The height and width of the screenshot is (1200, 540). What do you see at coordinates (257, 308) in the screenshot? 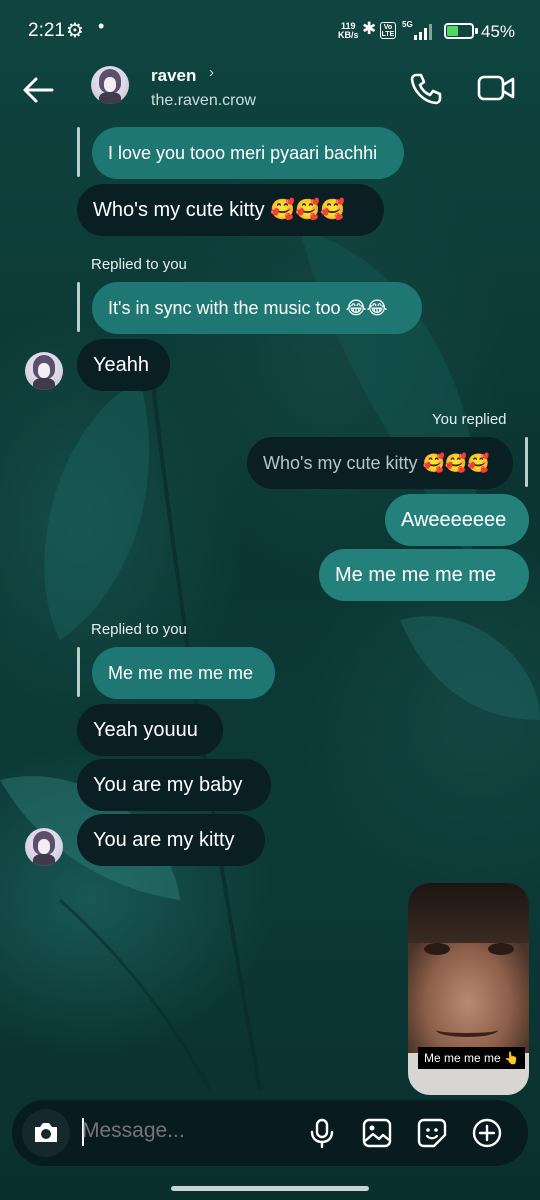
I see `quoted-message: It's in sync with the music too 😂😂` at bounding box center [257, 308].